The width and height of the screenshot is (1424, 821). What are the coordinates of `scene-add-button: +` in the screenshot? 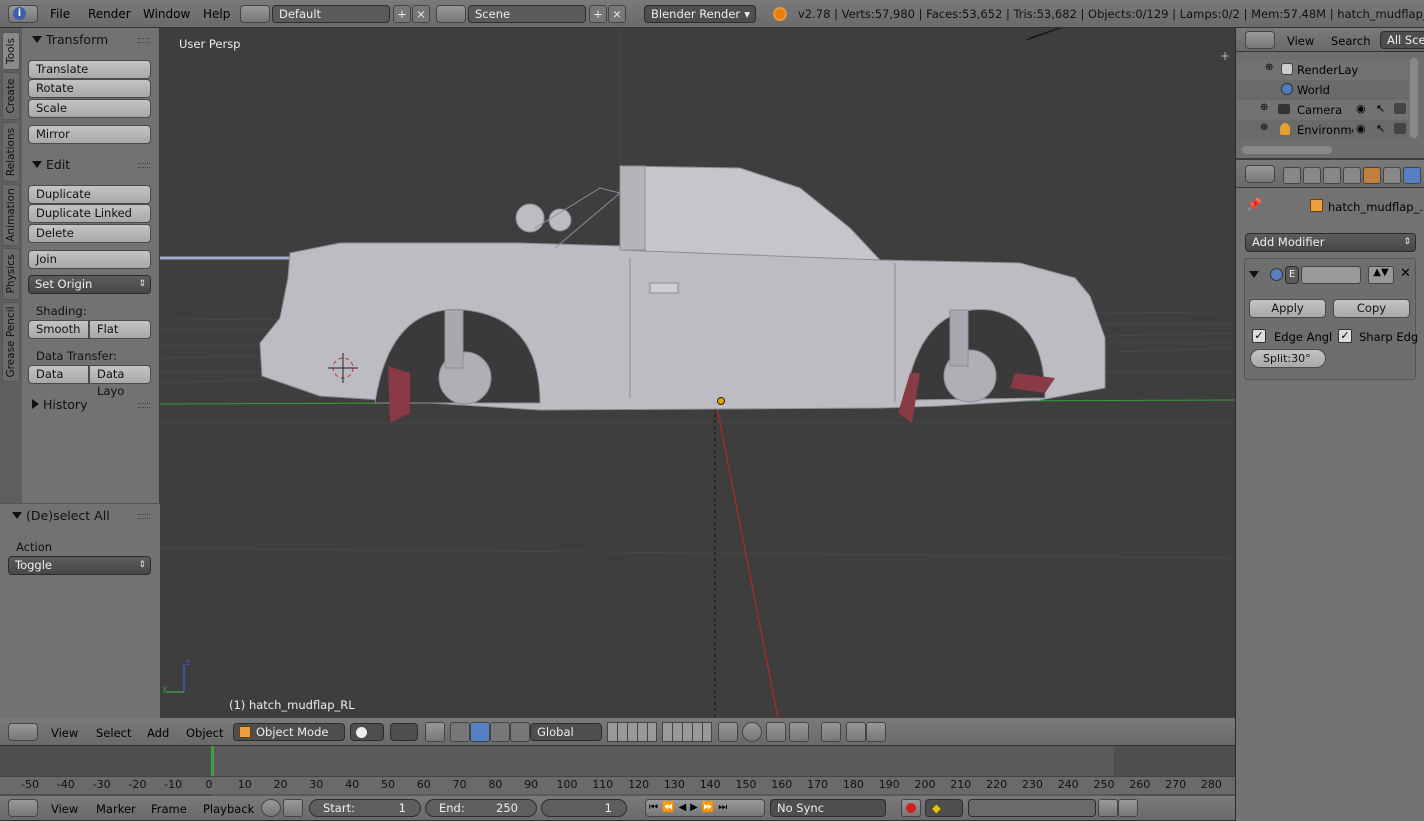 It's located at (598, 14).